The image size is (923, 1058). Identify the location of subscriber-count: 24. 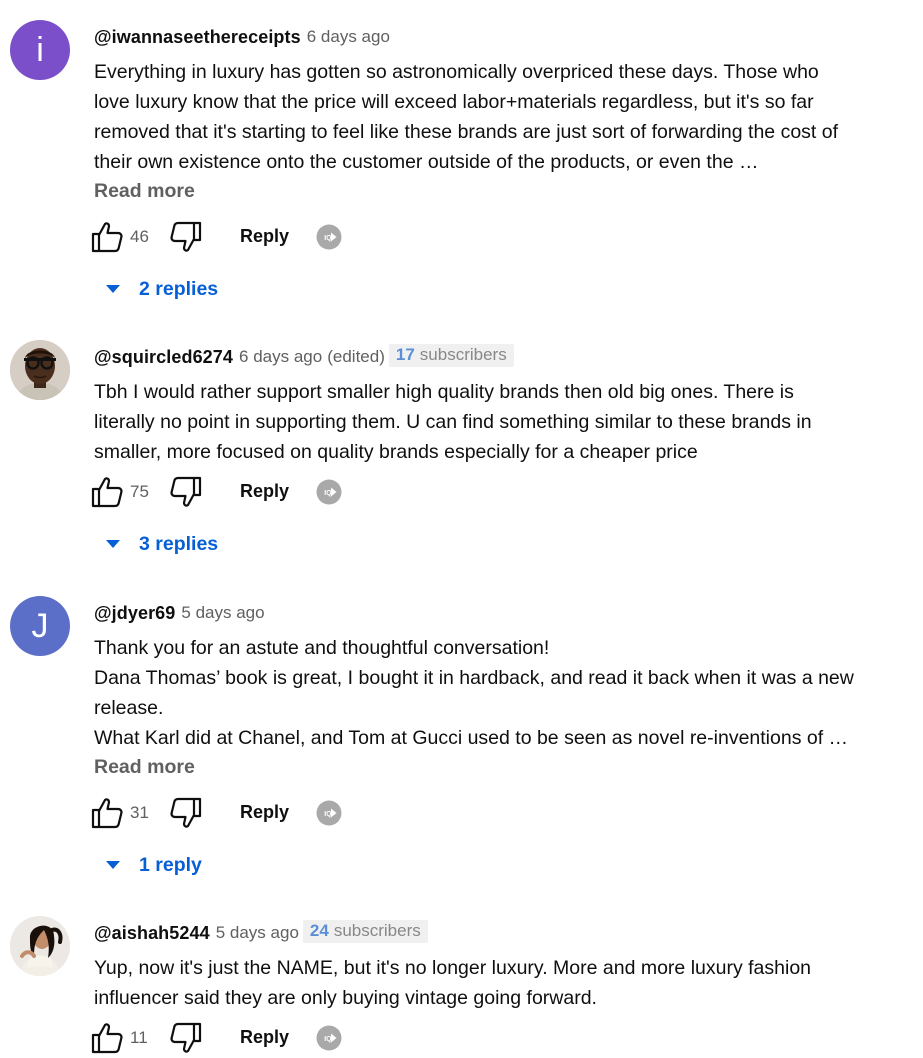
(319, 930).